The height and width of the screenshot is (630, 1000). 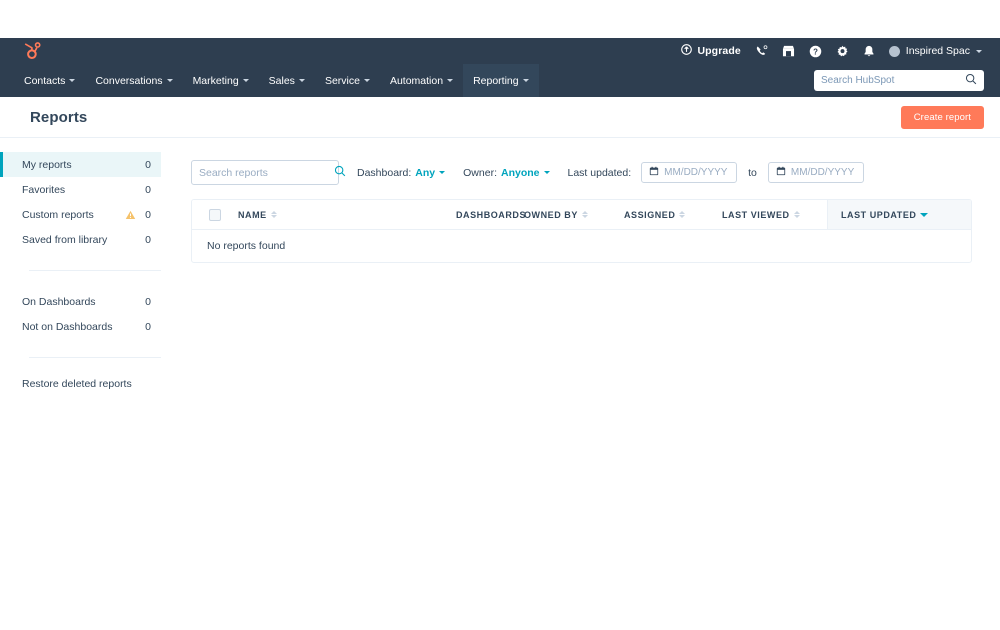 I want to click on nav-item-marketing: Marketing, so click(x=221, y=80).